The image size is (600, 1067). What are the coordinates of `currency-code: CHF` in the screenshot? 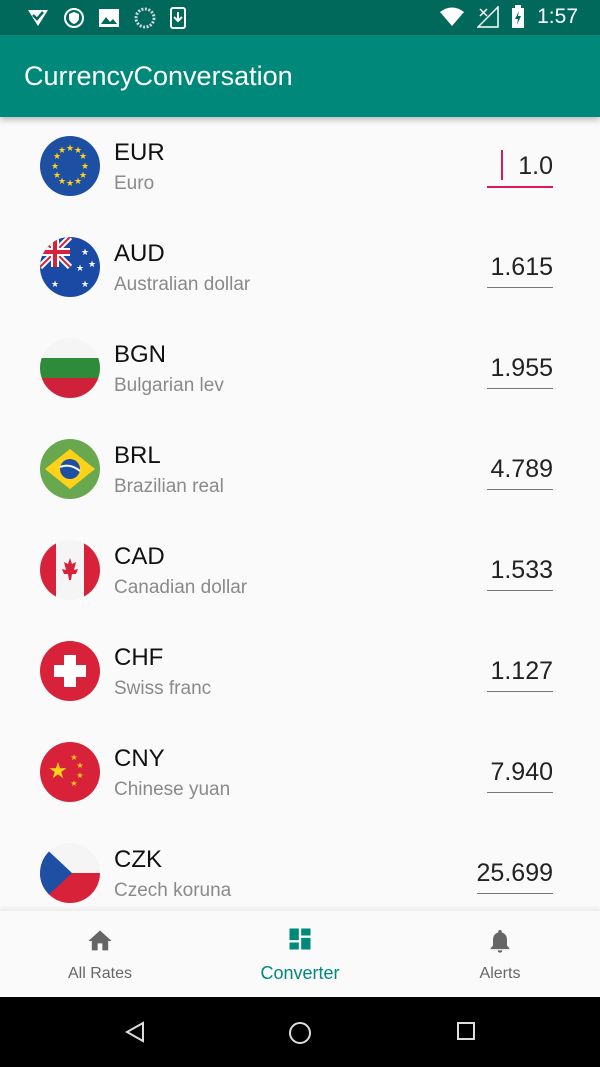 It's located at (139, 657).